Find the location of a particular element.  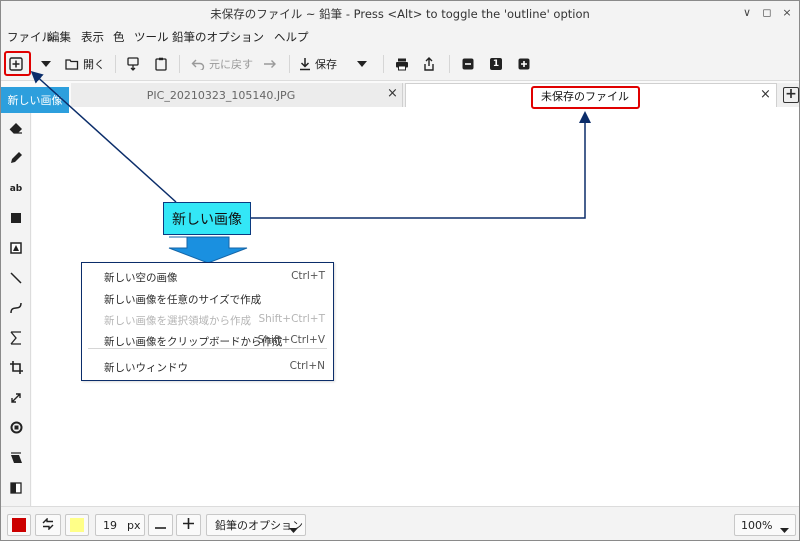

swap-arrows-icon is located at coordinates (48, 524).